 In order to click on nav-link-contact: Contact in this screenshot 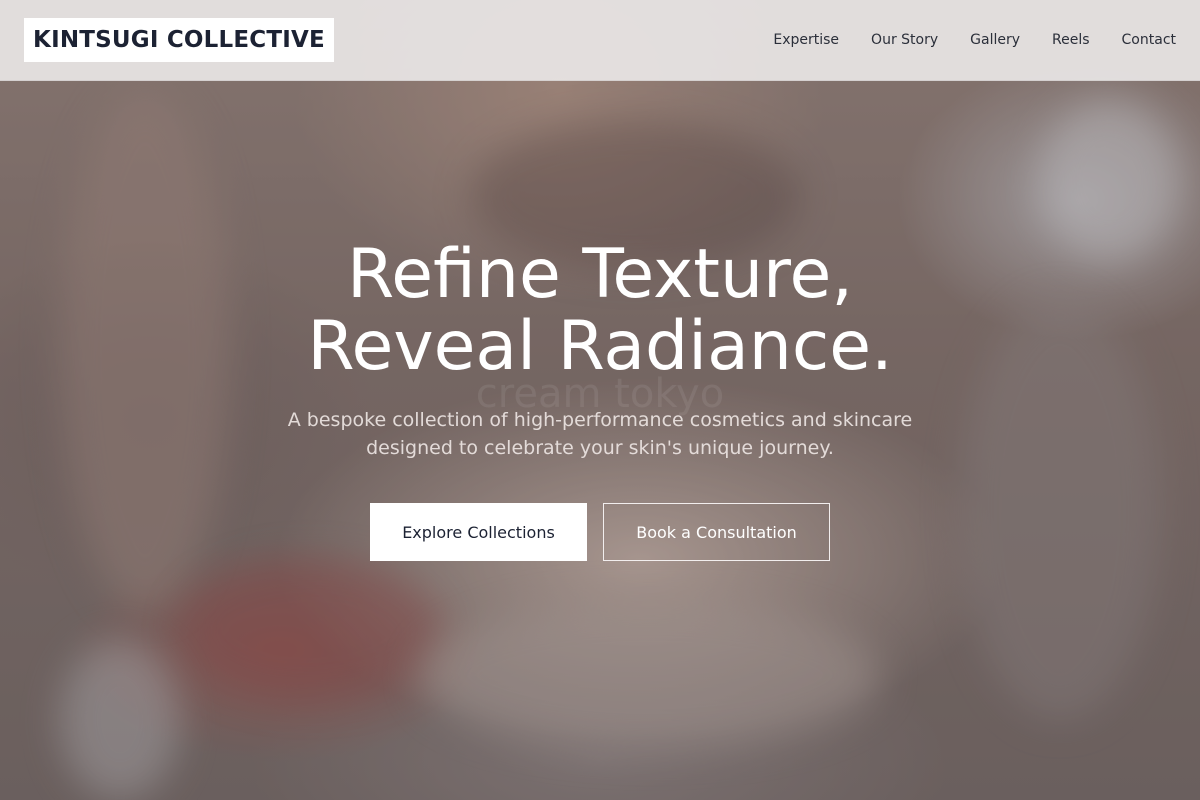, I will do `click(1149, 40)`.